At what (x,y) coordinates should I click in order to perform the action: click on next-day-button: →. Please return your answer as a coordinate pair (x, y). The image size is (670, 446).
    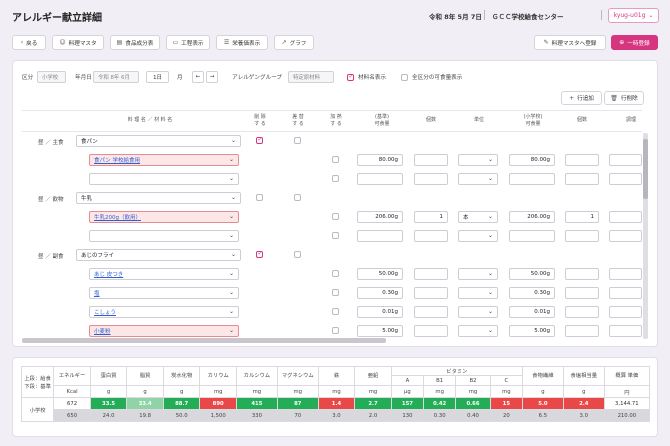
    Looking at the image, I should click on (212, 77).